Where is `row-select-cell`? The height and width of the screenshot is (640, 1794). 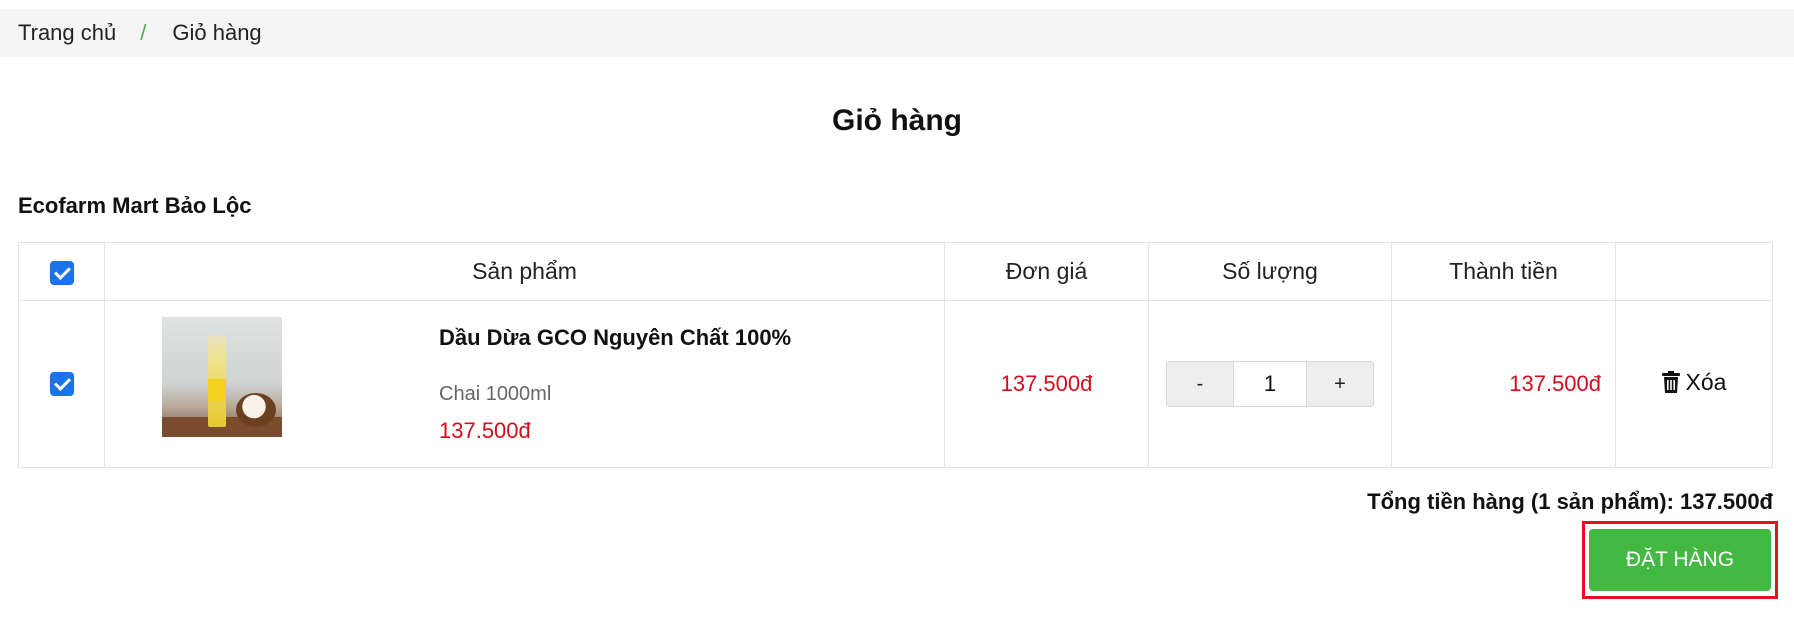
row-select-cell is located at coordinates (61, 384).